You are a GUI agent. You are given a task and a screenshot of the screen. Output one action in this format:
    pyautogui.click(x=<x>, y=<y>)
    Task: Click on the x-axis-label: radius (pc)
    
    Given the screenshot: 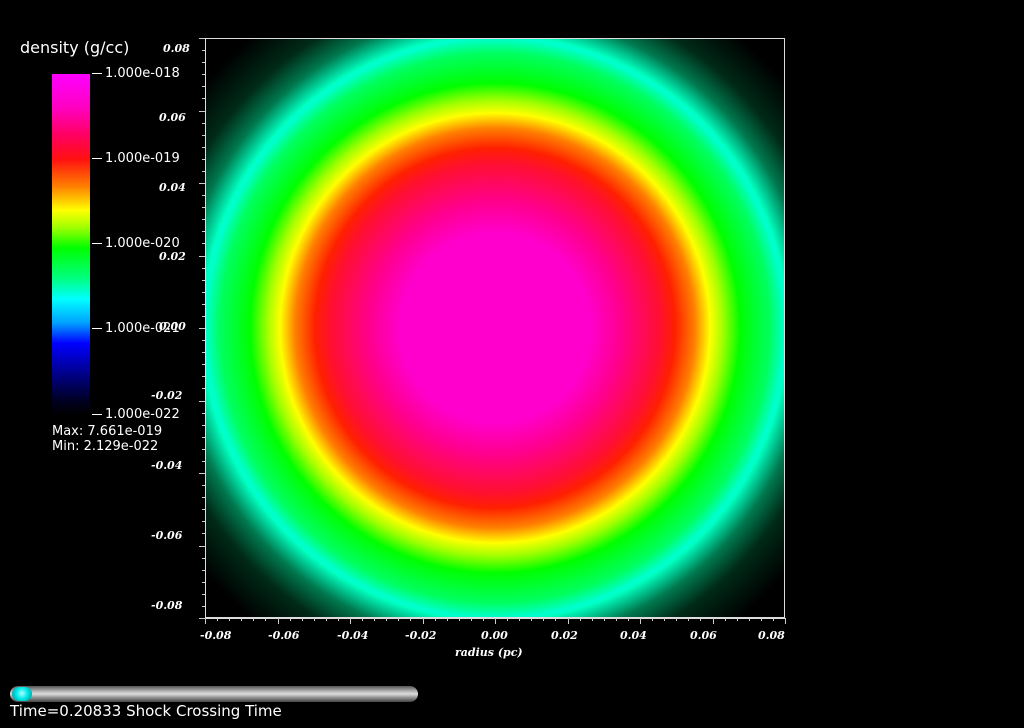 What is the action you would take?
    pyautogui.click(x=489, y=652)
    